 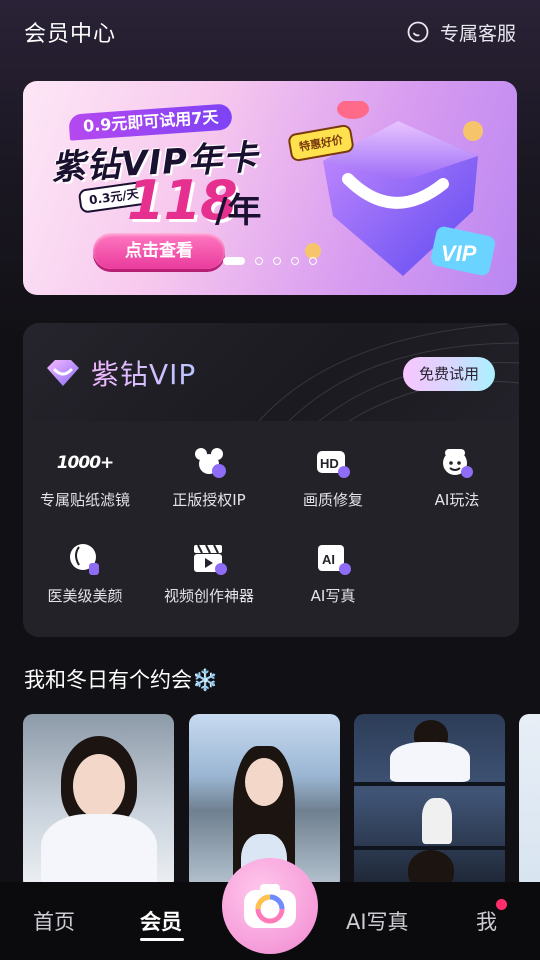 What do you see at coordinates (418, 32) in the screenshot?
I see `chat-bubble-icon` at bounding box center [418, 32].